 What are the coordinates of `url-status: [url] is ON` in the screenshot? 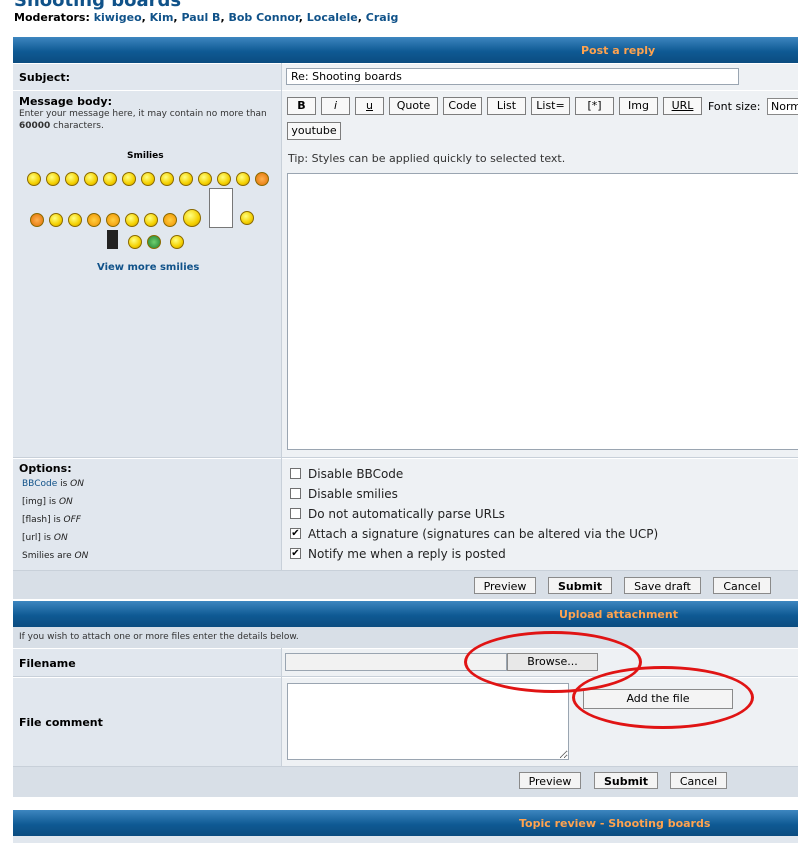 It's located at (45, 538).